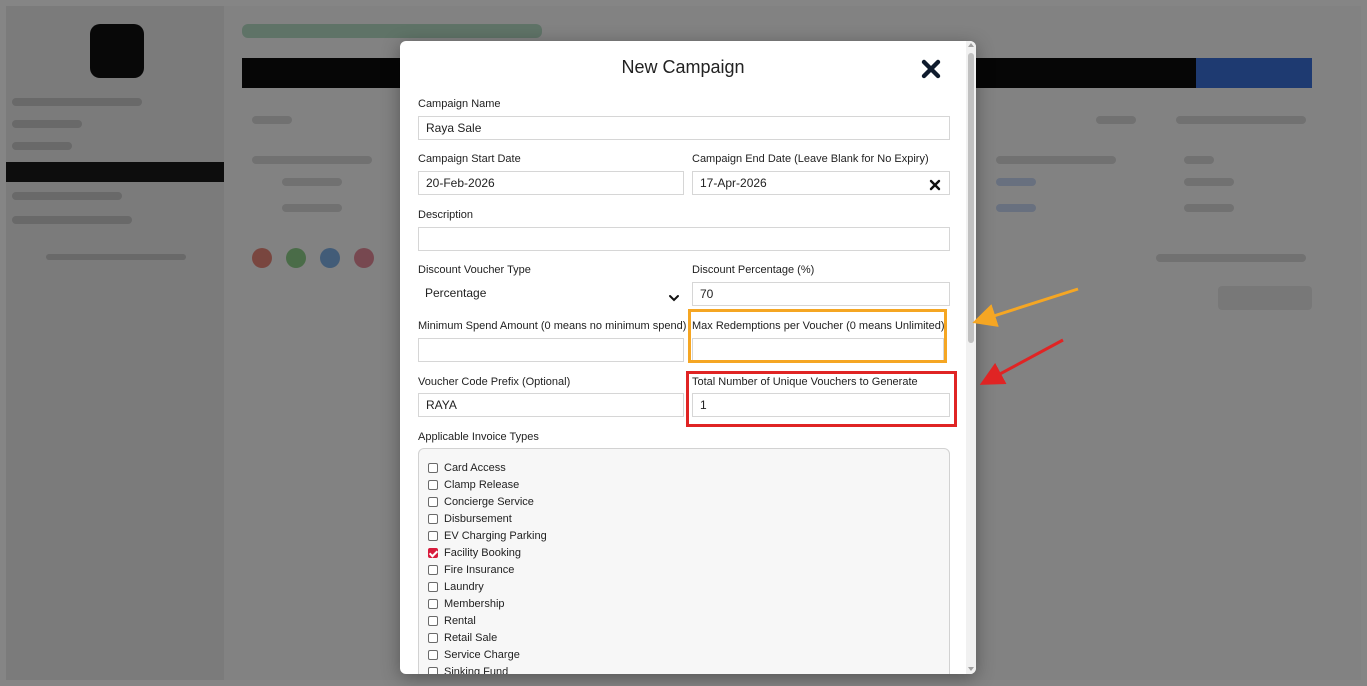 This screenshot has height=686, width=1367. What do you see at coordinates (684, 239) in the screenshot?
I see `description-input` at bounding box center [684, 239].